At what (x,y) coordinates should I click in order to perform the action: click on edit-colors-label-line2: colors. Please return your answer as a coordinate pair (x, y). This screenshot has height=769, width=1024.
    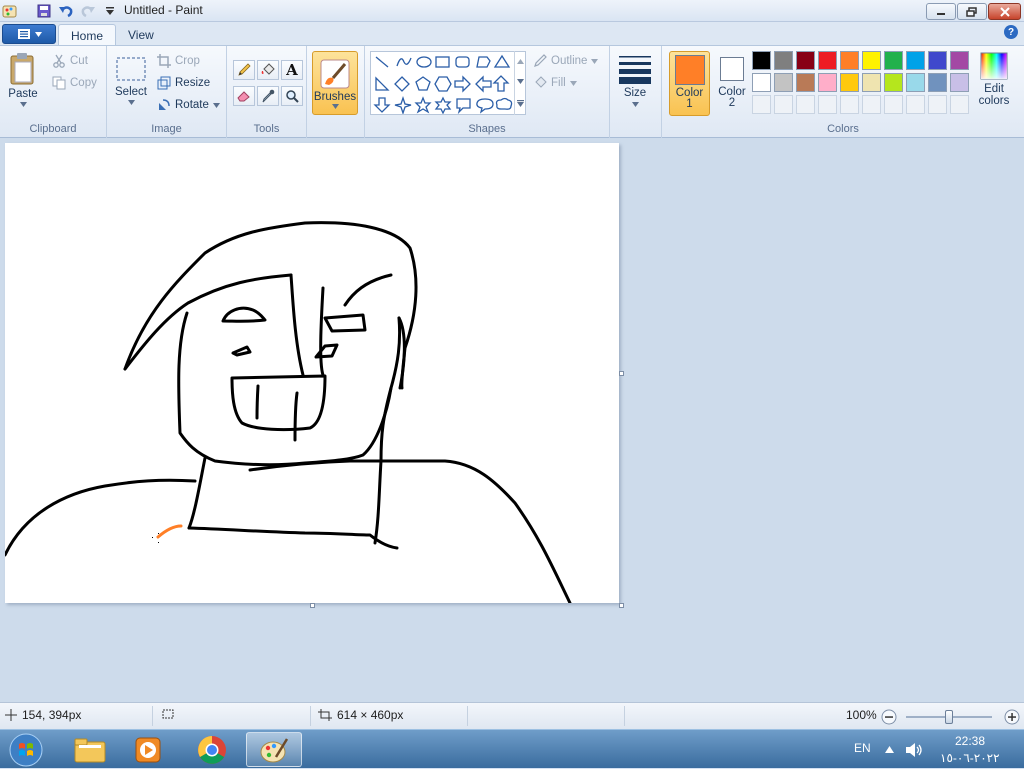
    Looking at the image, I should click on (994, 101).